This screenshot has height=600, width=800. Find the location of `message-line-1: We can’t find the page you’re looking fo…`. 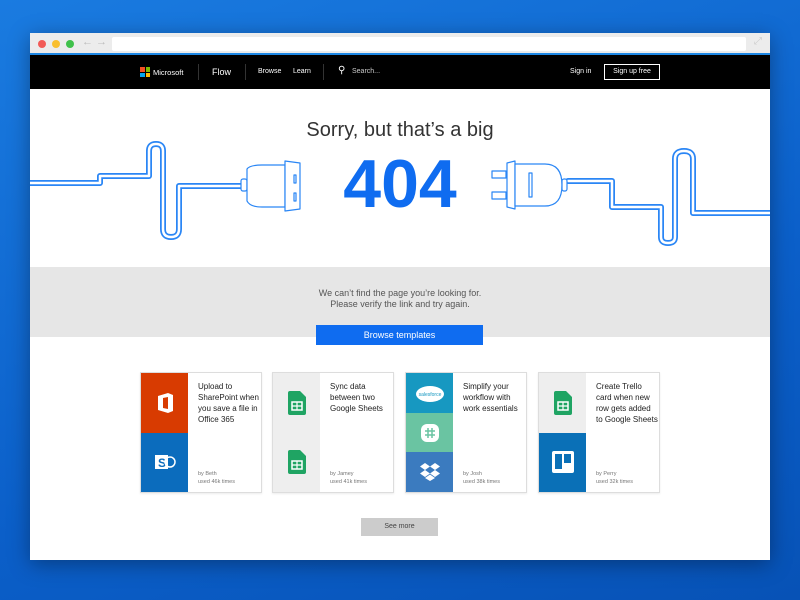

message-line-1: We can’t find the page you’re looking fo… is located at coordinates (400, 293).